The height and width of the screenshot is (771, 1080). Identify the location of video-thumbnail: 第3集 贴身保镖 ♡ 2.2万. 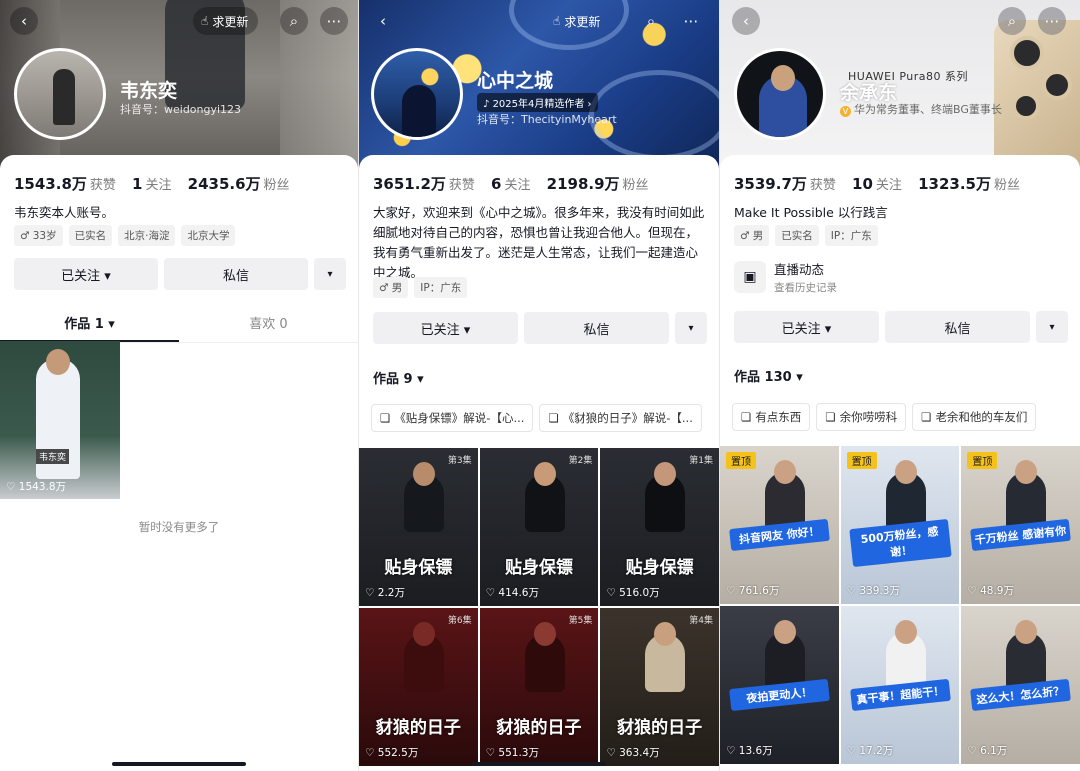
(418, 527).